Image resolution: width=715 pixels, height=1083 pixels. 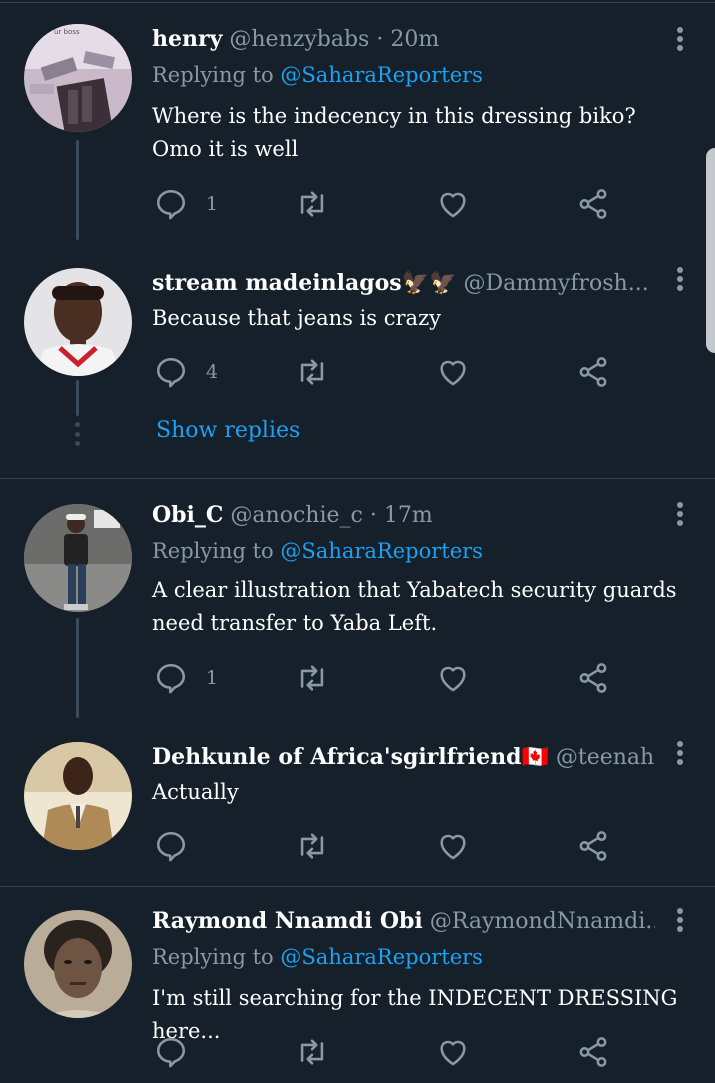 I want to click on display-name: stream madeinlagos🦅🦅, so click(x=304, y=283).